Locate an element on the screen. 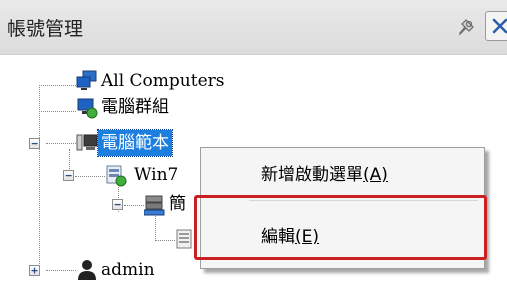 This screenshot has height=297, width=507. menu-item-label: 新增啟動選單 is located at coordinates (312, 175).